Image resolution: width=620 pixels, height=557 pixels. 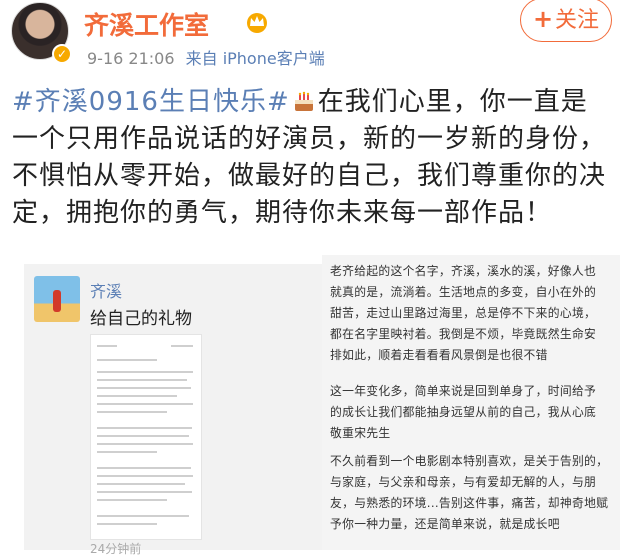 What do you see at coordinates (577, 20) in the screenshot?
I see `follow-label: 关注` at bounding box center [577, 20].